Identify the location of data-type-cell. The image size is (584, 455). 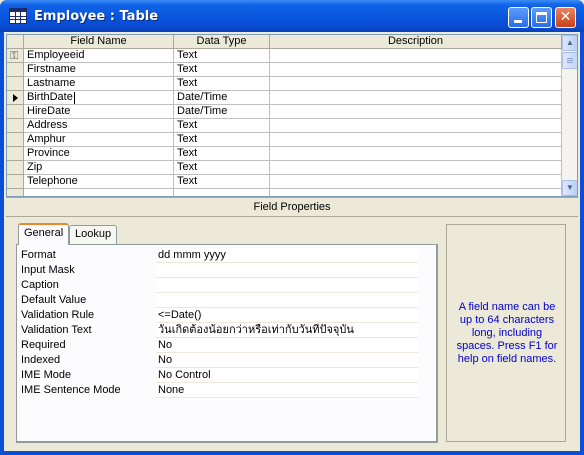
(222, 192).